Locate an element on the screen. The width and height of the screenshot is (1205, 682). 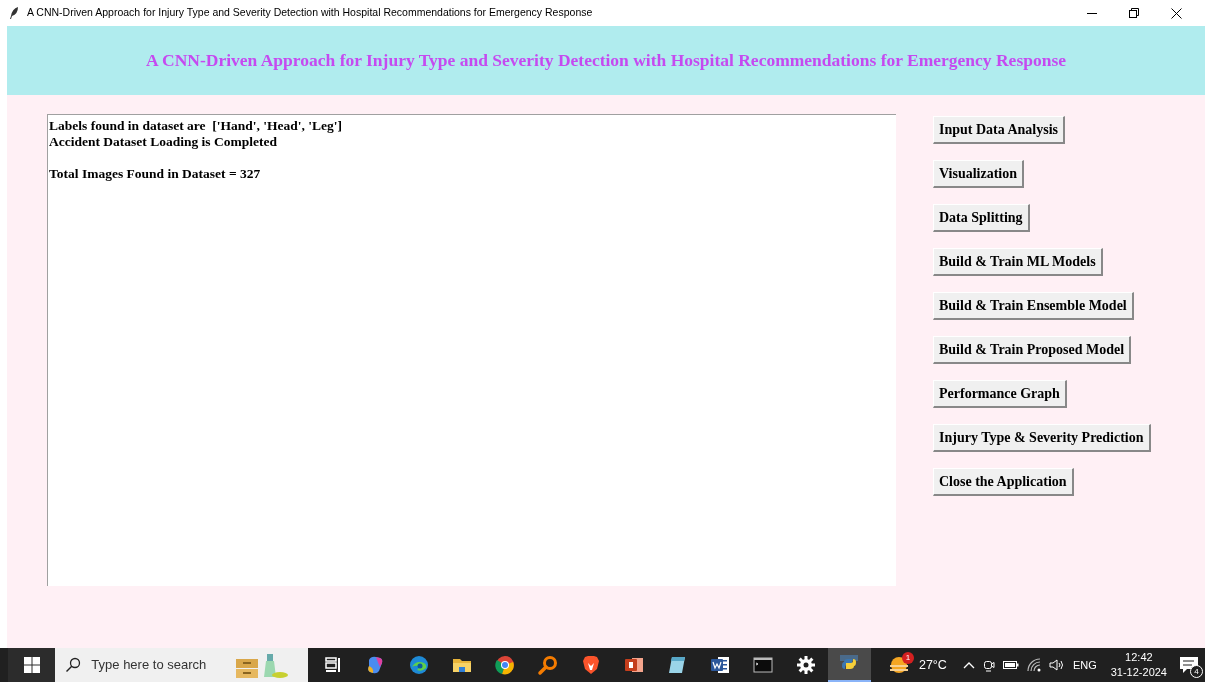
speaker-icon is located at coordinates (1056, 665).